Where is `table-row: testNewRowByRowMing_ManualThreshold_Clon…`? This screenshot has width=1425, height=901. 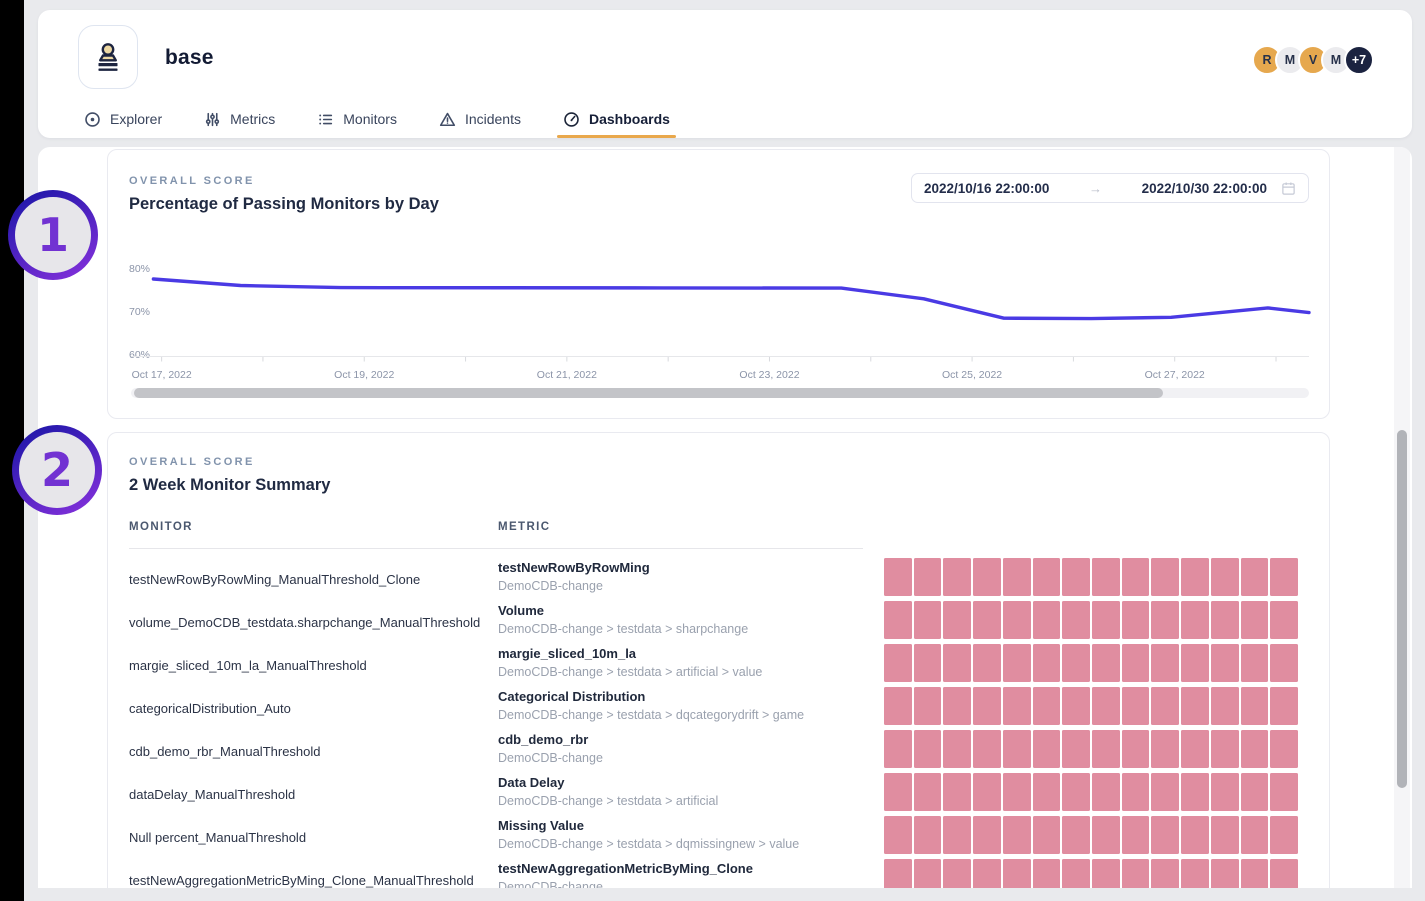
table-row: testNewRowByRowMing_ManualThreshold_Clon… is located at coordinates (719, 579).